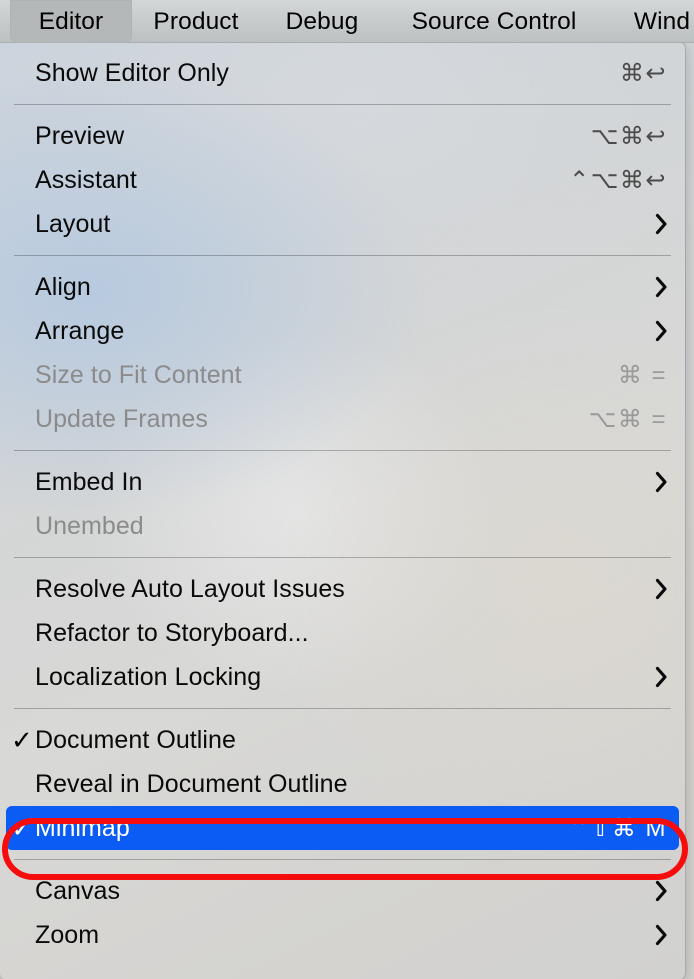 Image resolution: width=694 pixels, height=979 pixels. What do you see at coordinates (642, 375) in the screenshot?
I see `menu-item-shortcut: ⌘ =` at bounding box center [642, 375].